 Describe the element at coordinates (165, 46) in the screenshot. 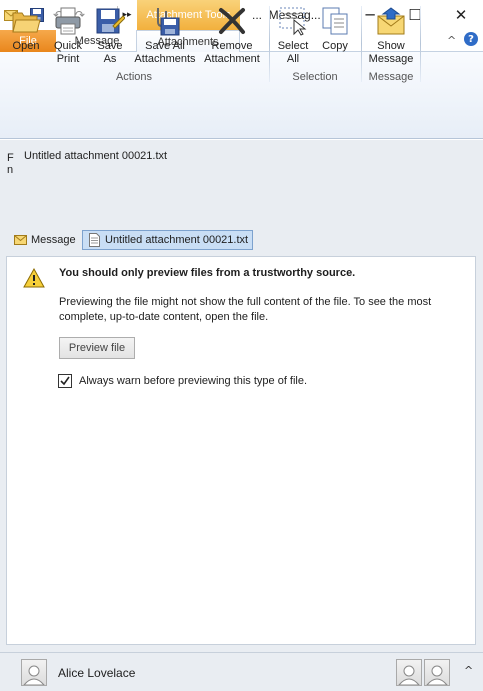

I see `save-all-label-line1: Save All` at that location.